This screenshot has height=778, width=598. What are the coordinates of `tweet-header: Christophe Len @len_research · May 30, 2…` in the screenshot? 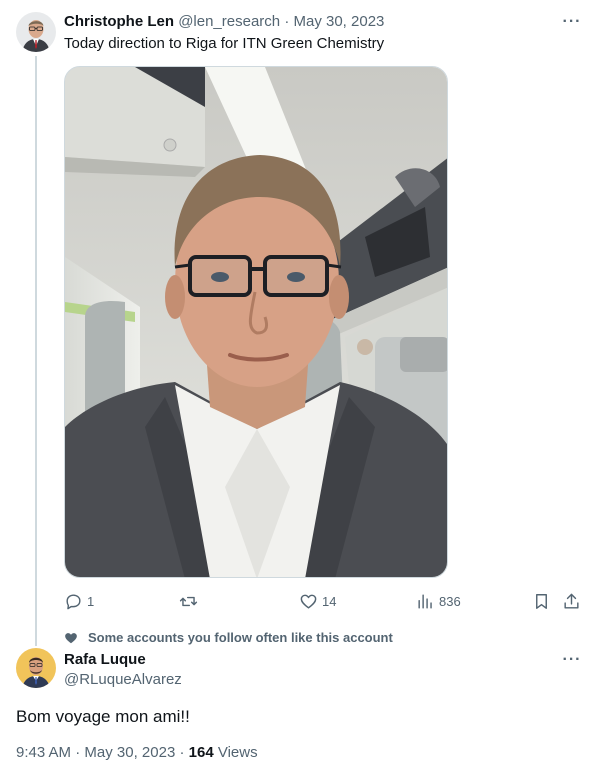 It's located at (224, 22).